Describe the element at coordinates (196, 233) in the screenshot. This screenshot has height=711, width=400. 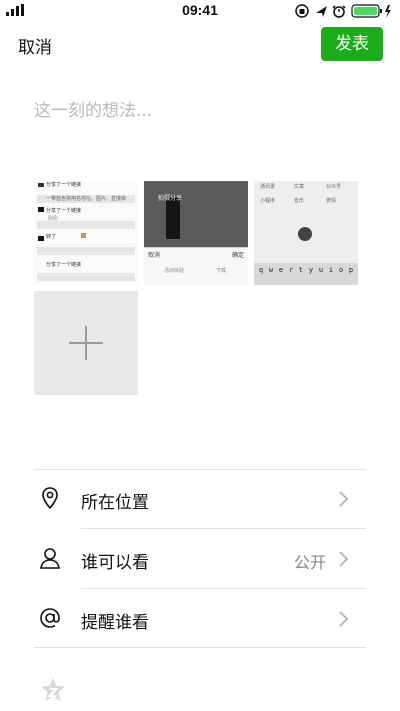
I see `photo-thumbnail-2: 拍摄分享 取消 确定 活动体验 下载` at that location.